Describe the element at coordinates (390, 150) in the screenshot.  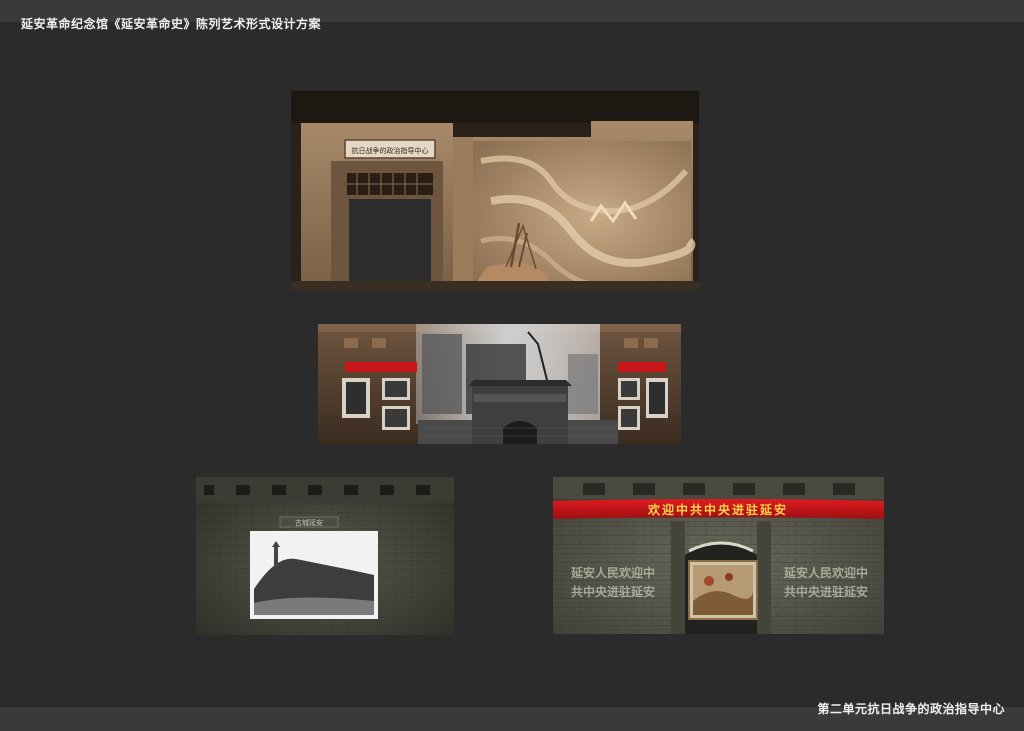
I see `top-panel-sign: 抗日战争的政治指导中心` at that location.